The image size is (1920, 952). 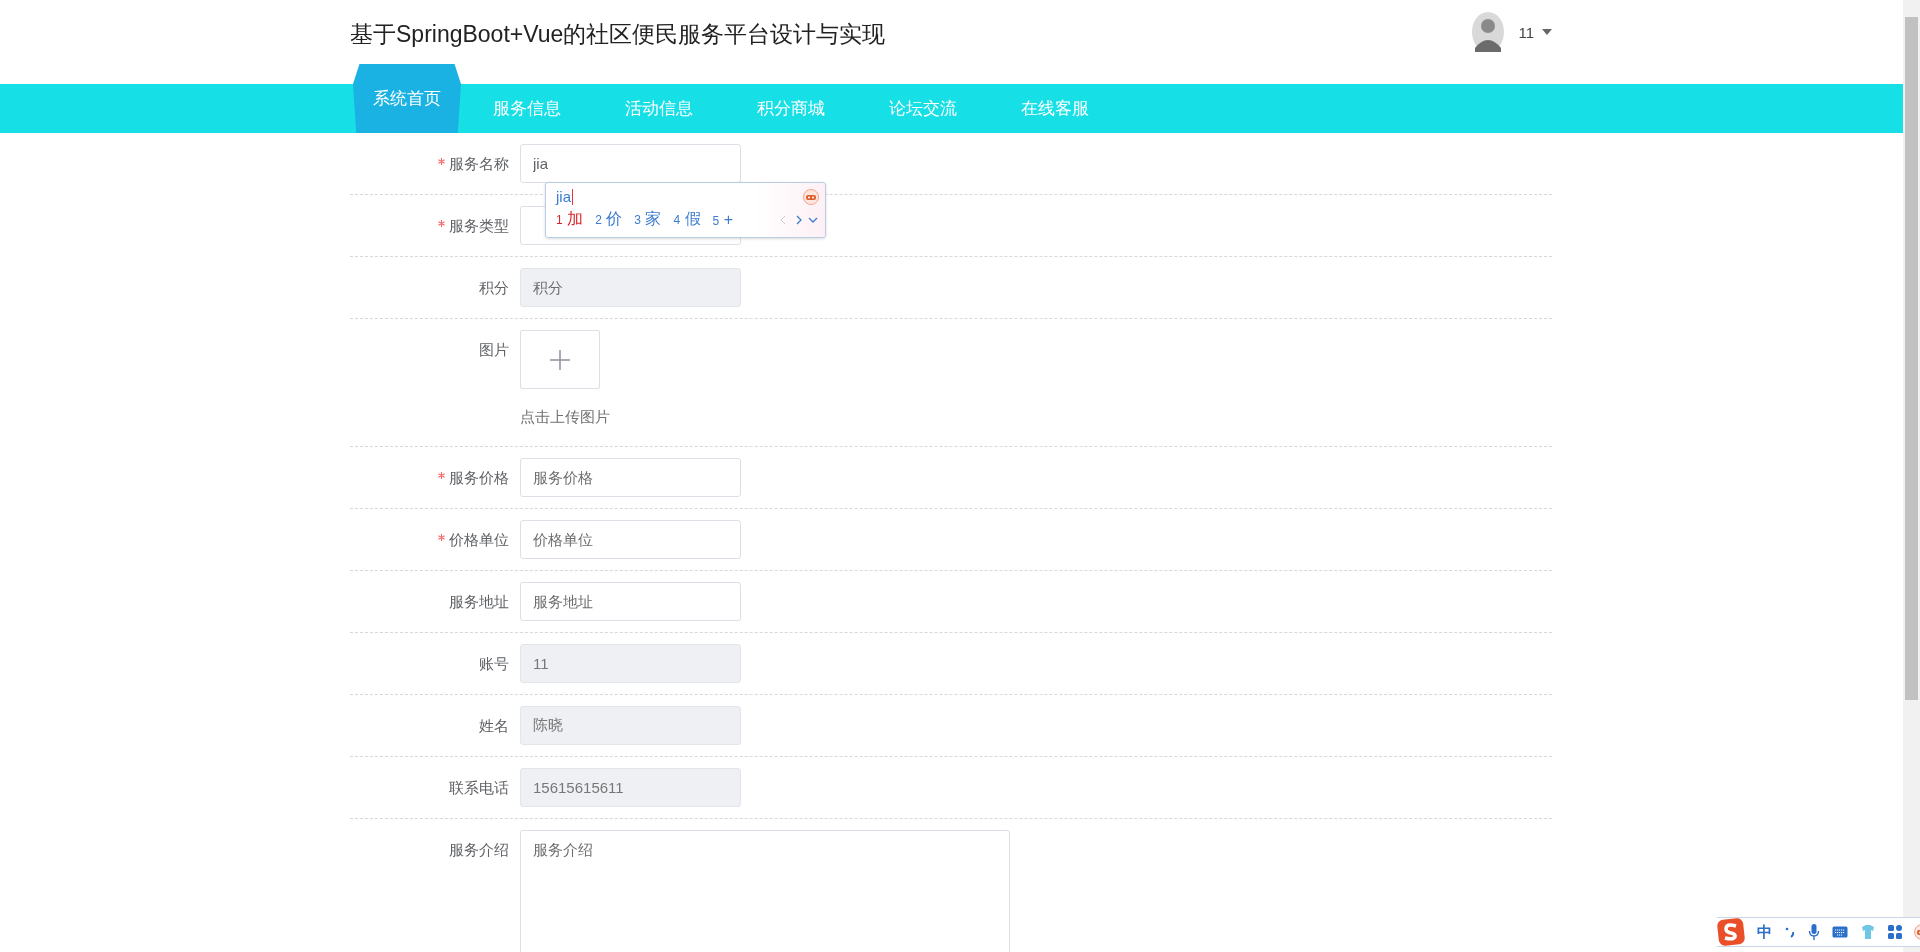 What do you see at coordinates (609, 219) in the screenshot?
I see `ime-candidate: 2 价` at bounding box center [609, 219].